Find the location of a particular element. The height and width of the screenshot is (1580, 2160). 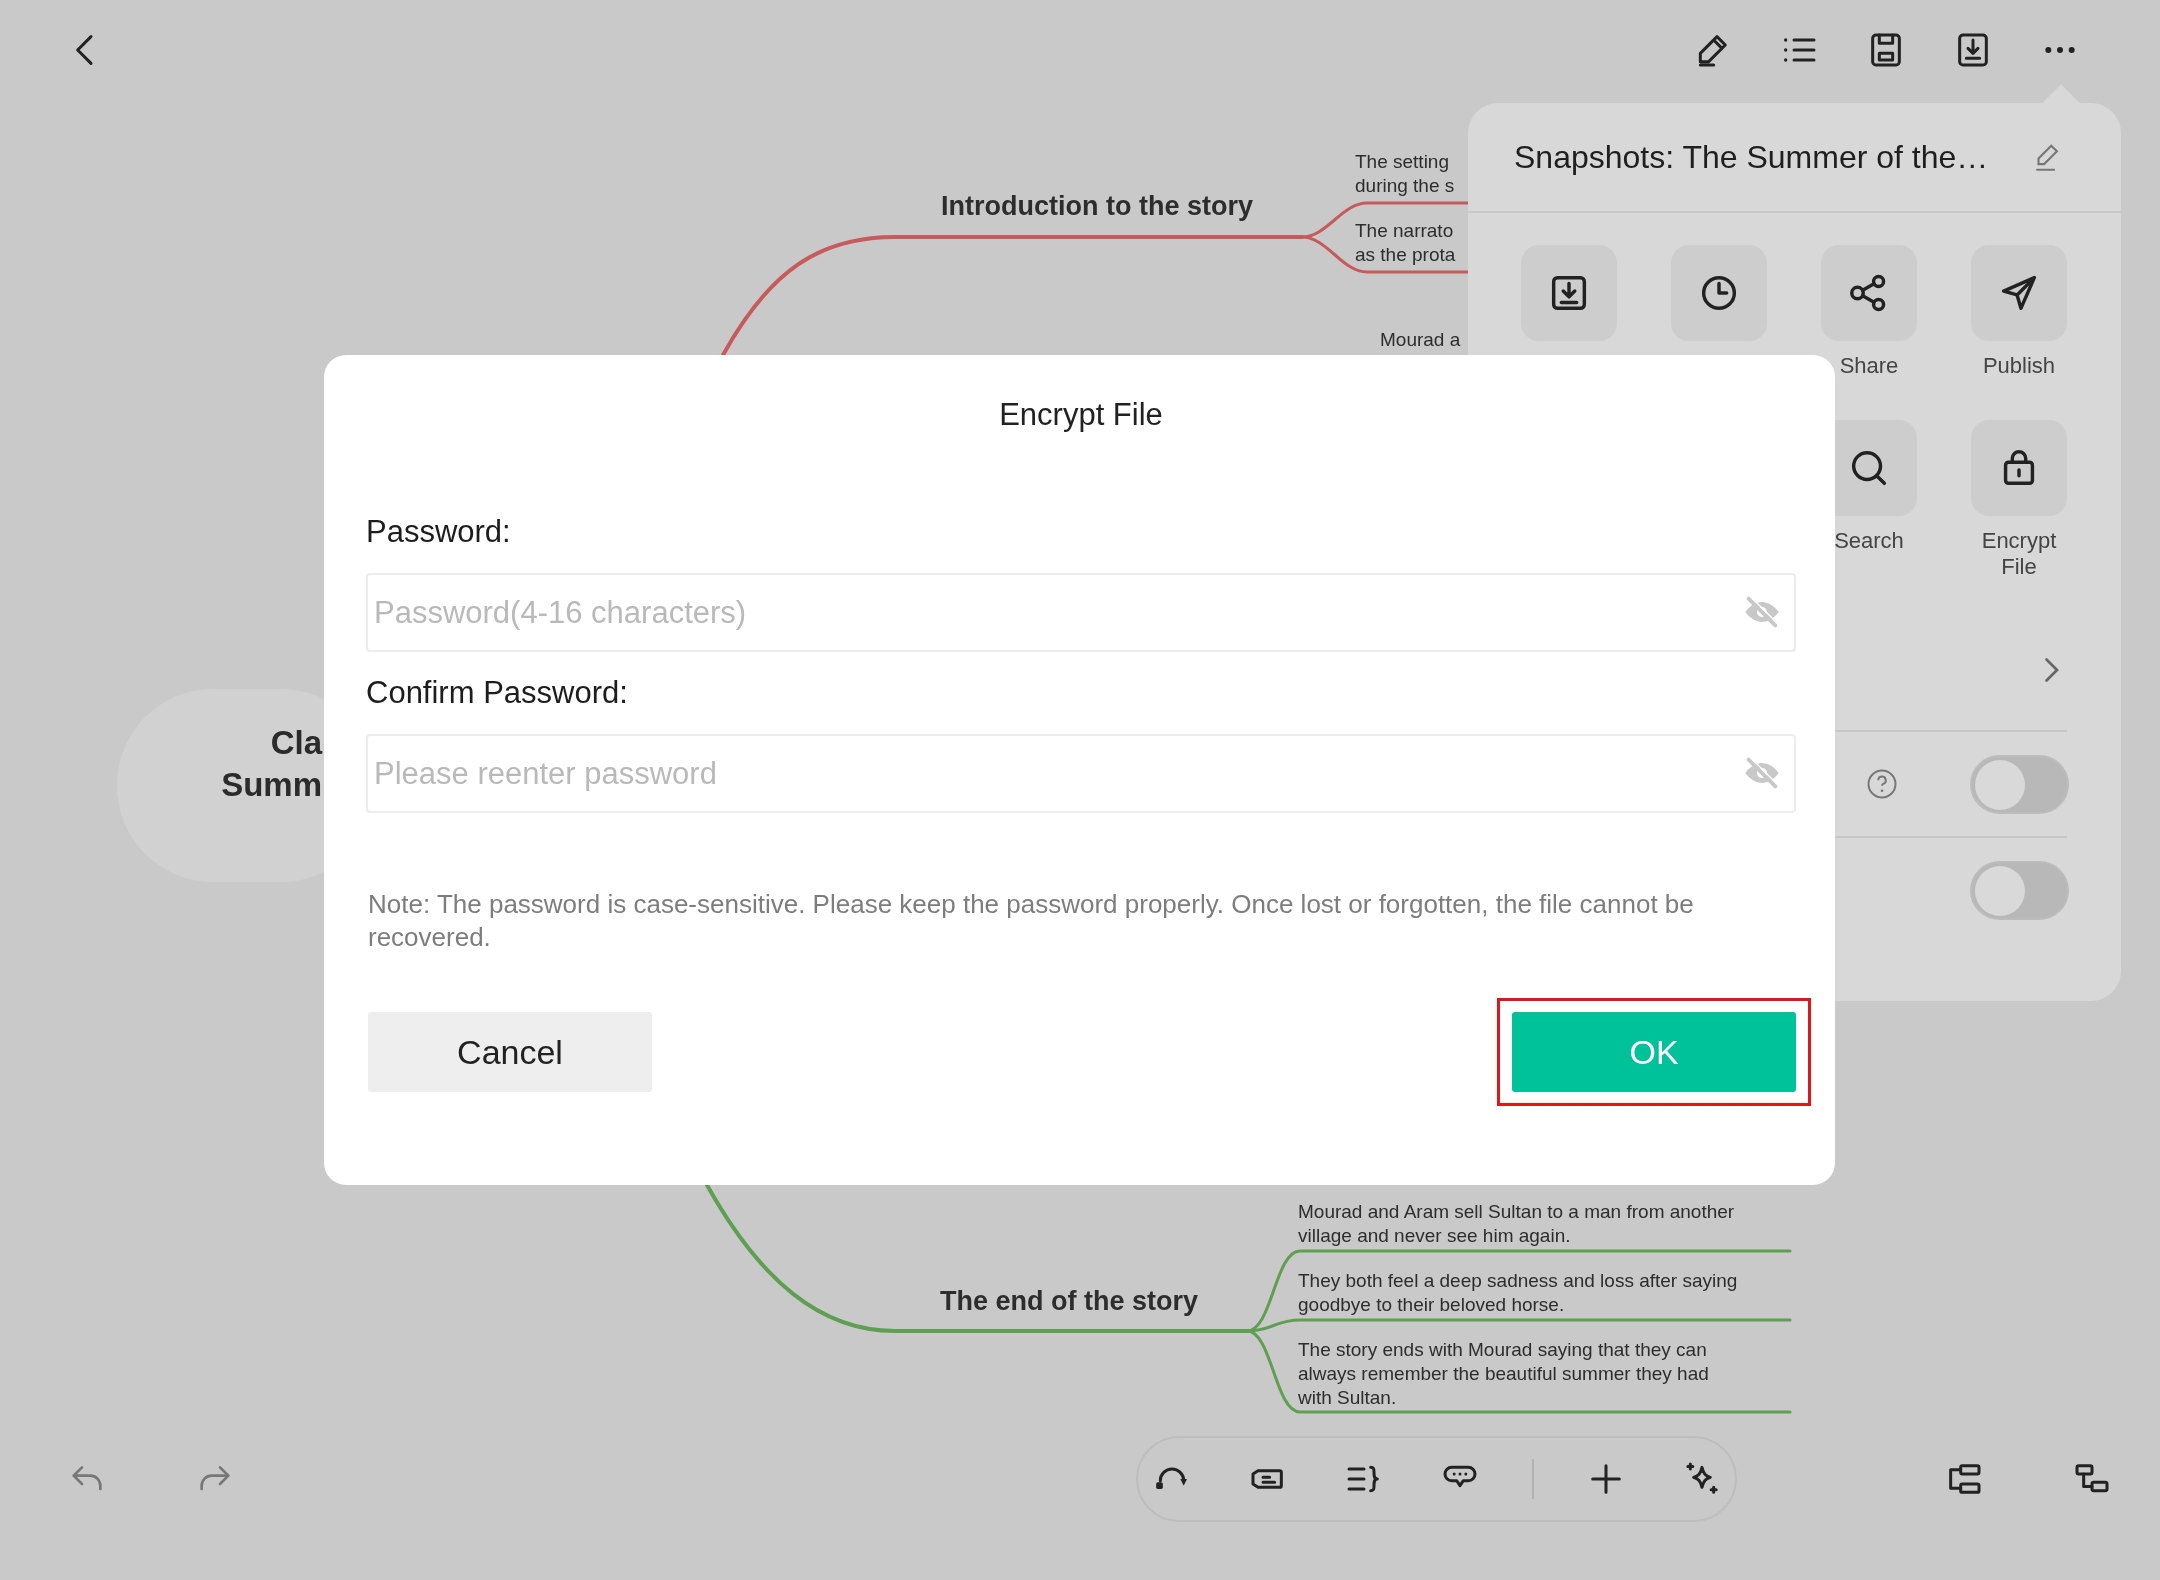

input-field: Please reenter password is located at coordinates (1081, 773).